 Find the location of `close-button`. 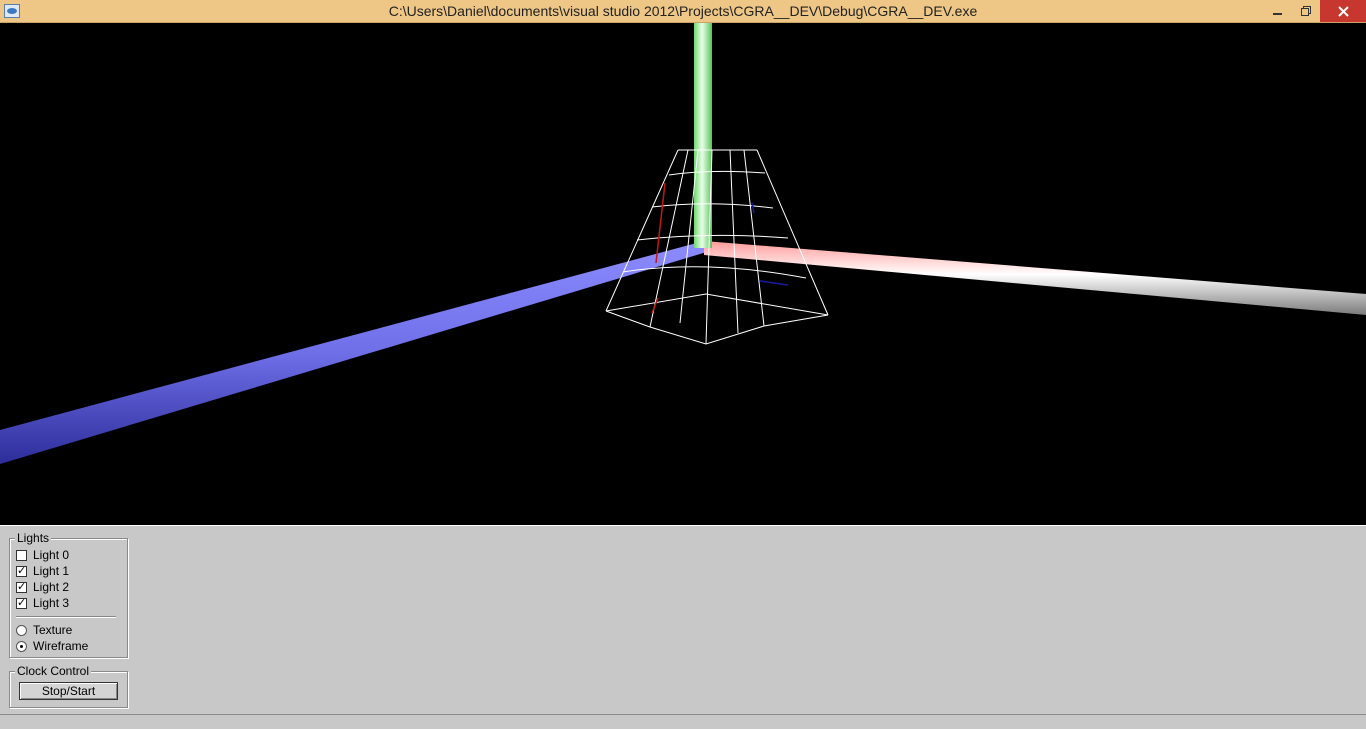

close-button is located at coordinates (1343, 11).